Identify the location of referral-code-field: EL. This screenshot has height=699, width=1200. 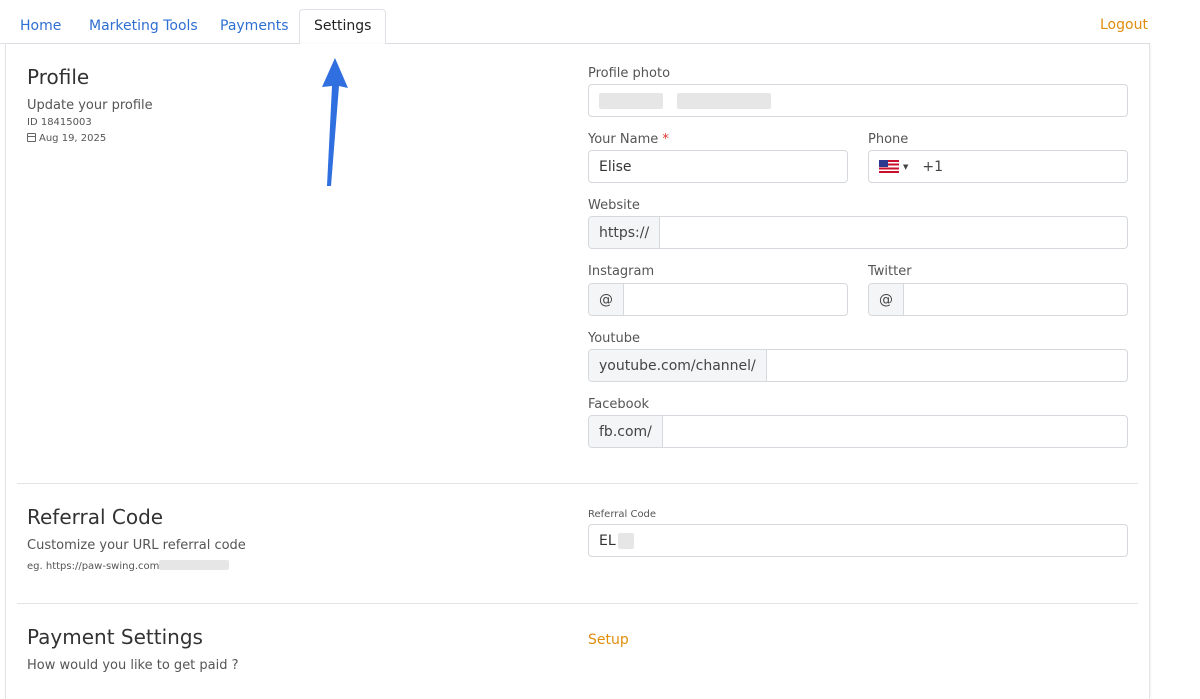
(858, 540).